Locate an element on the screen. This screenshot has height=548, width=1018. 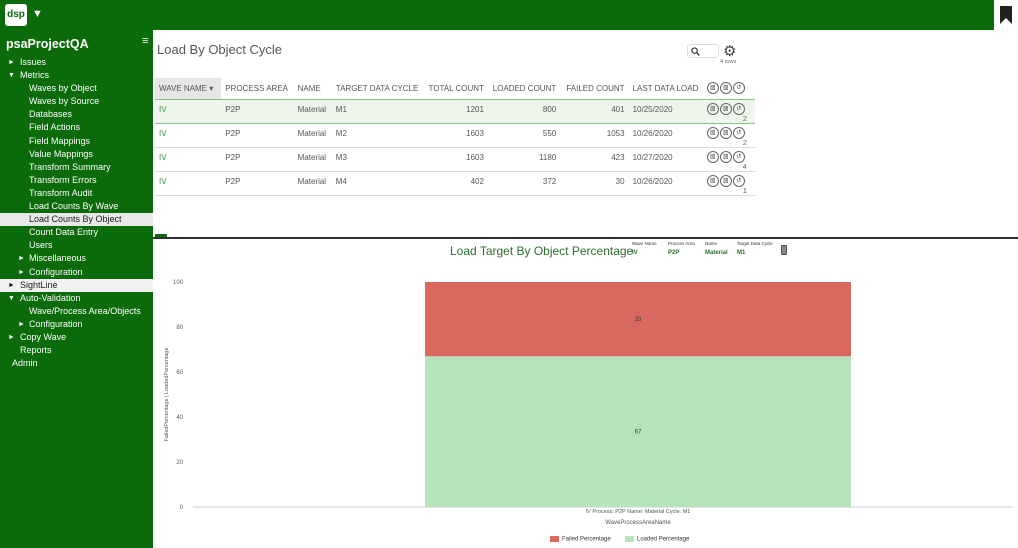
sidebar-item-auto-validation: ▼ Auto-Validation is located at coordinates (76, 298).